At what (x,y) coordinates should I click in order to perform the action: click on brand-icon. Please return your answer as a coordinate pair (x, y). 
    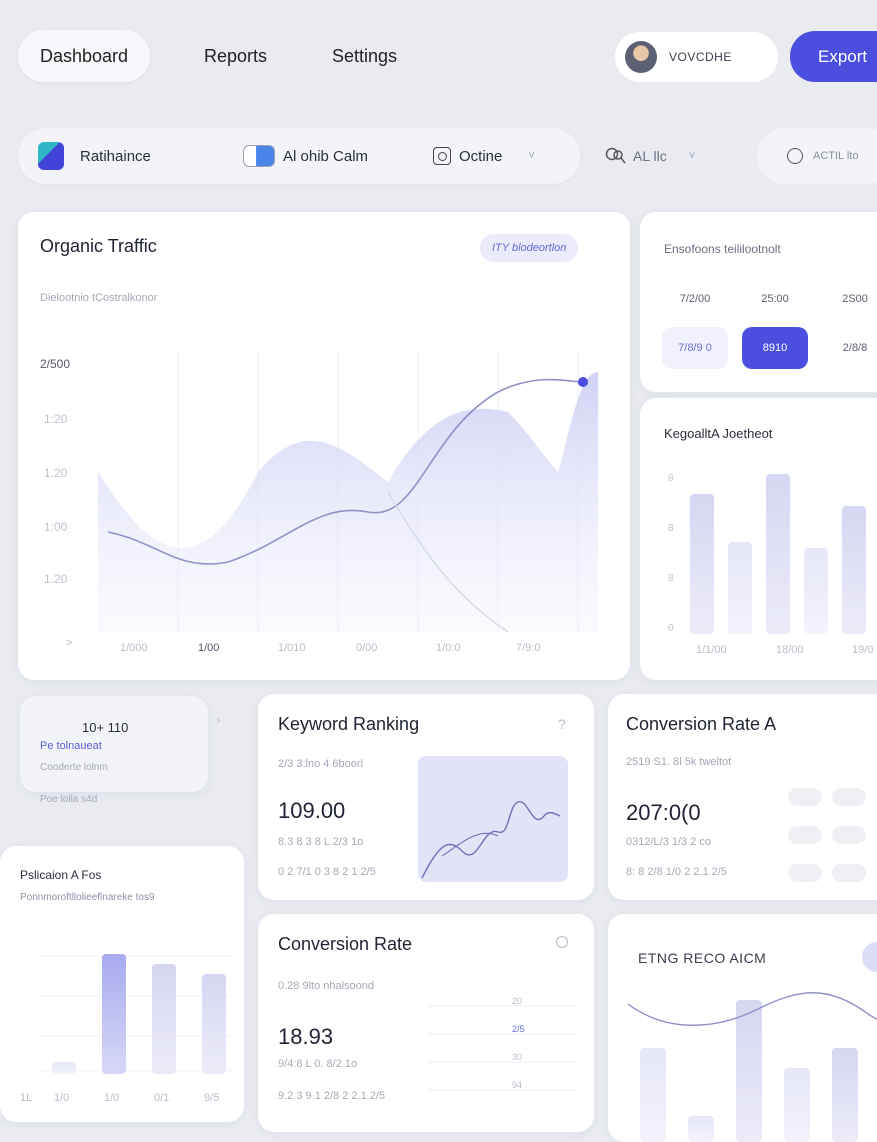
    Looking at the image, I should click on (51, 156).